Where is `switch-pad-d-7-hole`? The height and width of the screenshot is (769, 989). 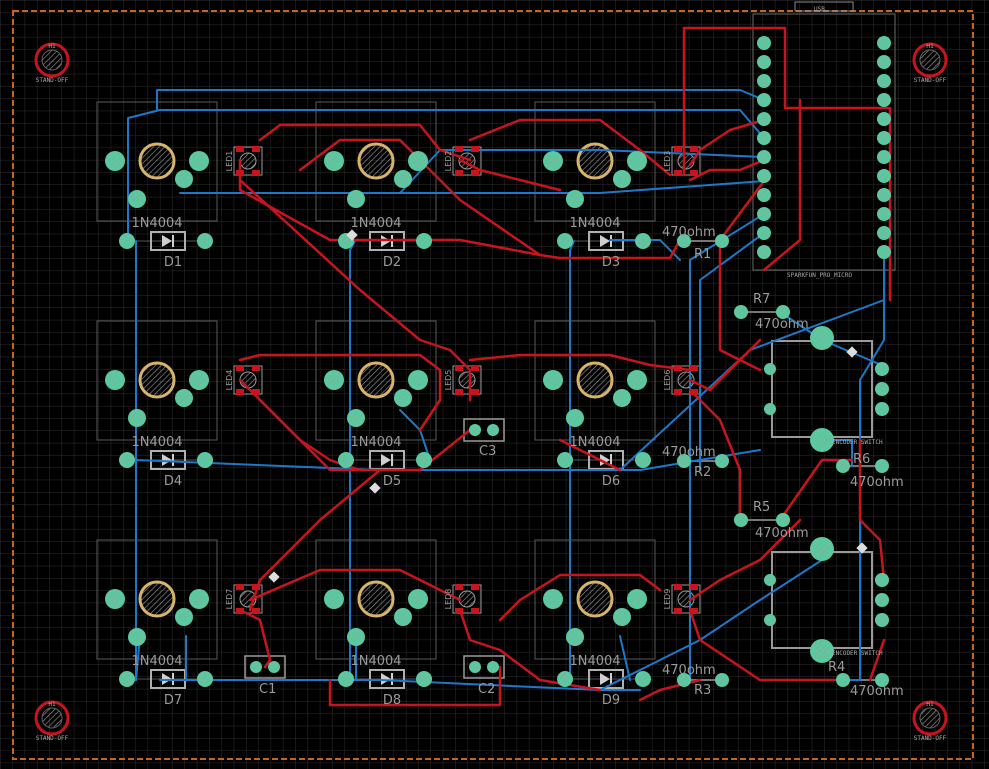 switch-pad-d-7-hole is located at coordinates (137, 637).